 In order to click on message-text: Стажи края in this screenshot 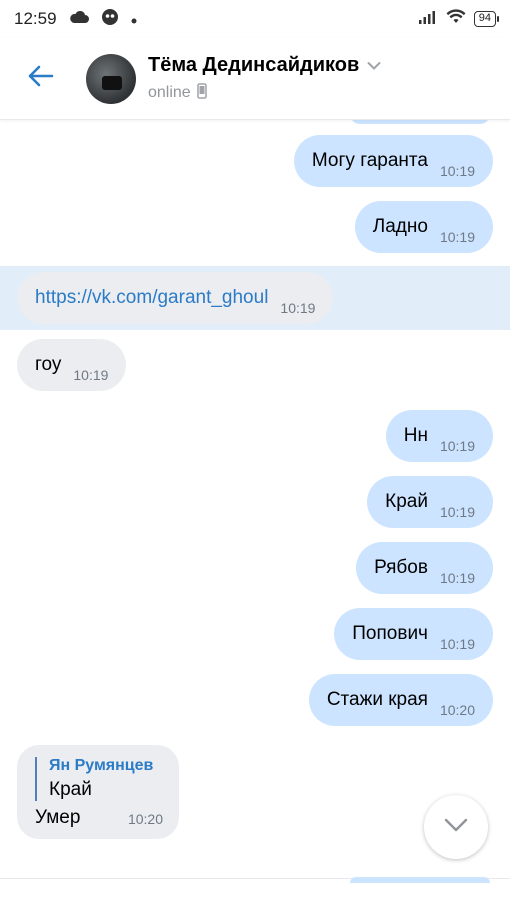, I will do `click(377, 699)`.